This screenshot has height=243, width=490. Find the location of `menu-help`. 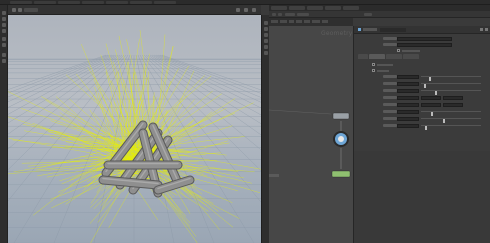

menu-help is located at coordinates (325, 21).